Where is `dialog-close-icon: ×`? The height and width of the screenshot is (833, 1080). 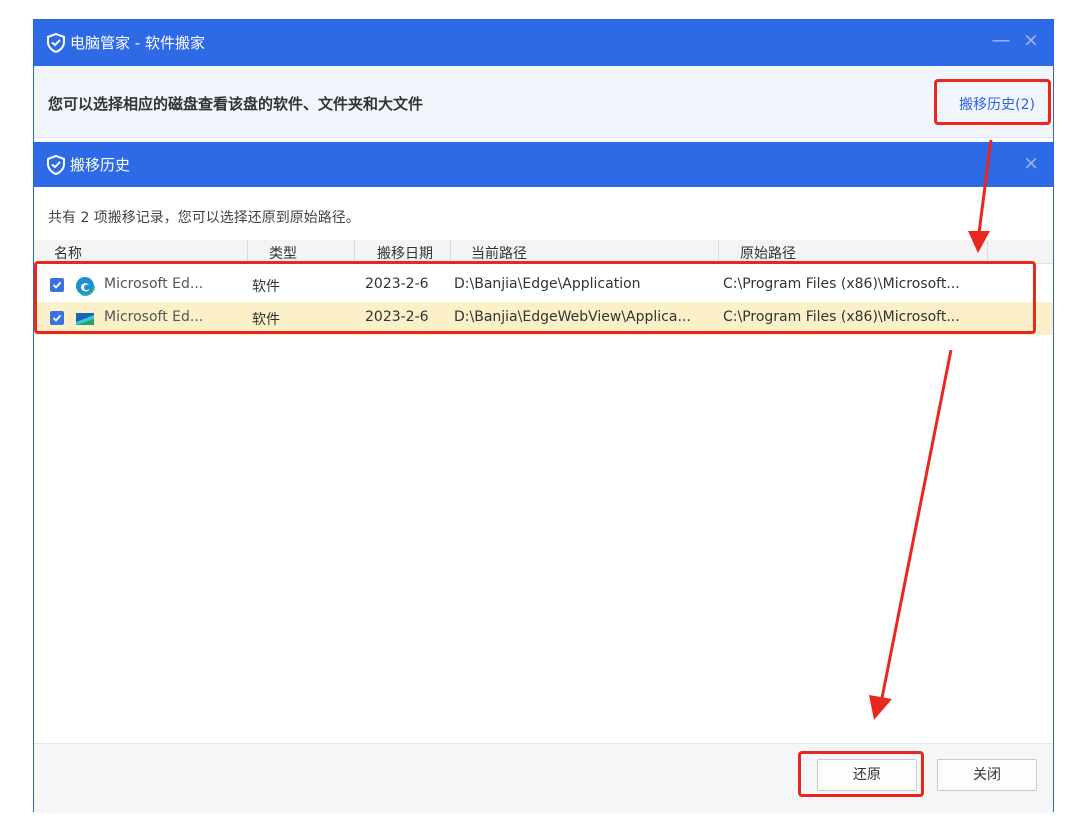
dialog-close-icon: × is located at coordinates (1031, 163).